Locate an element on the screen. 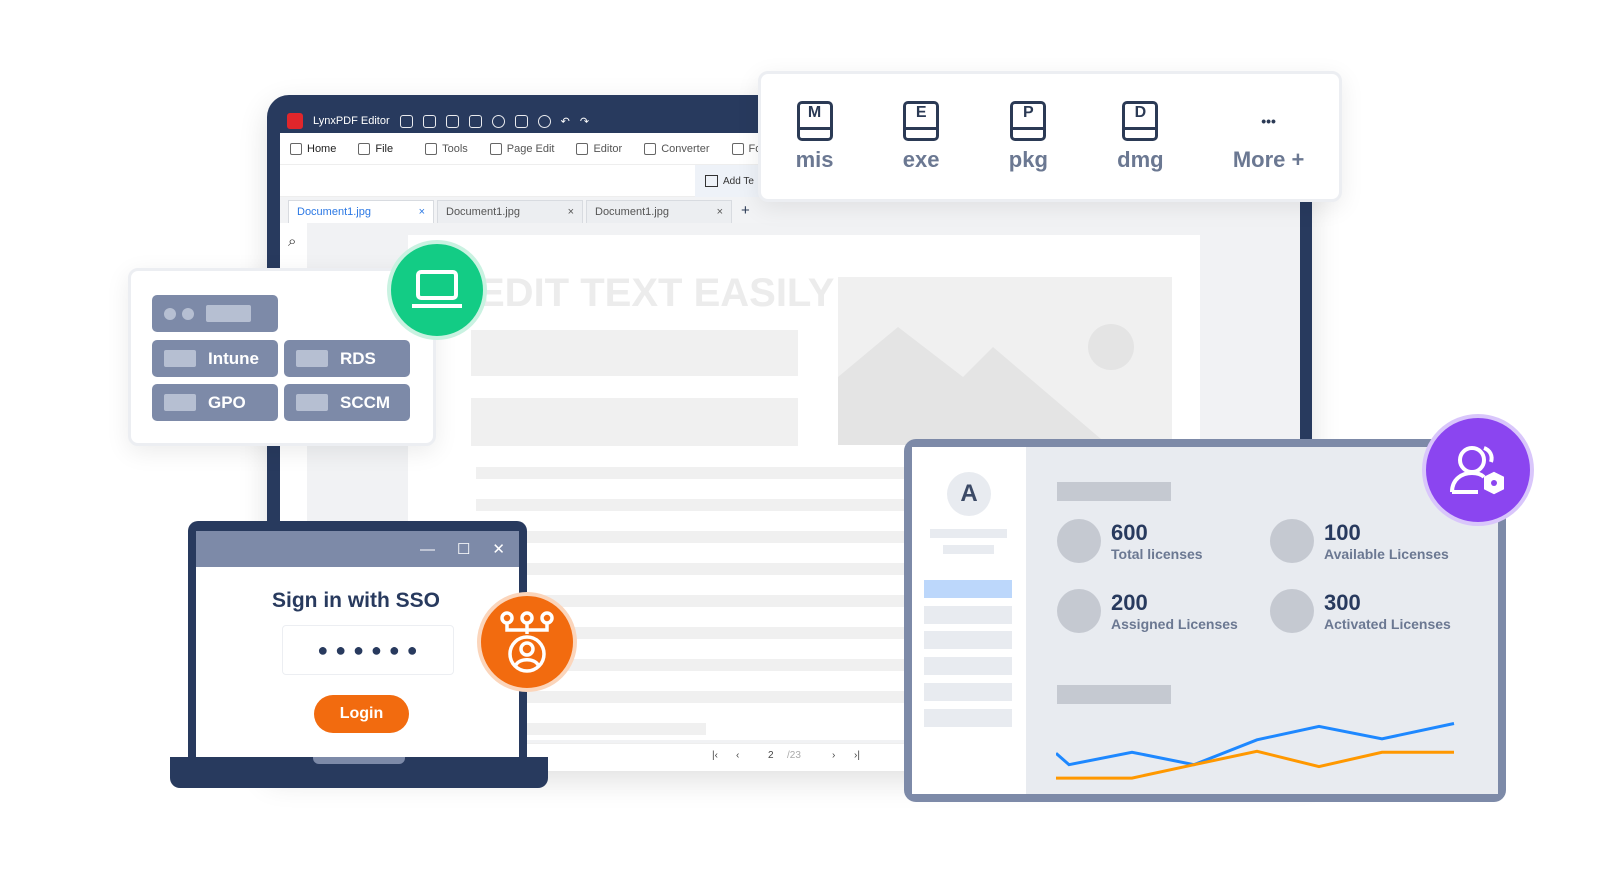  app-title: LynxPDF Editor is located at coordinates (351, 121).